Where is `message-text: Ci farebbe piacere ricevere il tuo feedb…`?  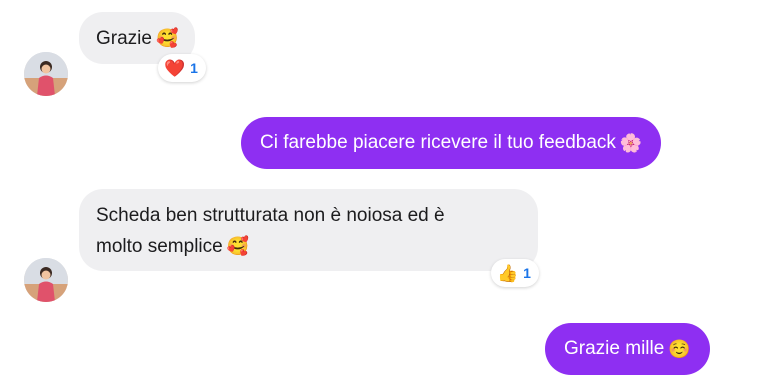
message-text: Ci farebbe piacere ricevere il tuo feedb… is located at coordinates (438, 142).